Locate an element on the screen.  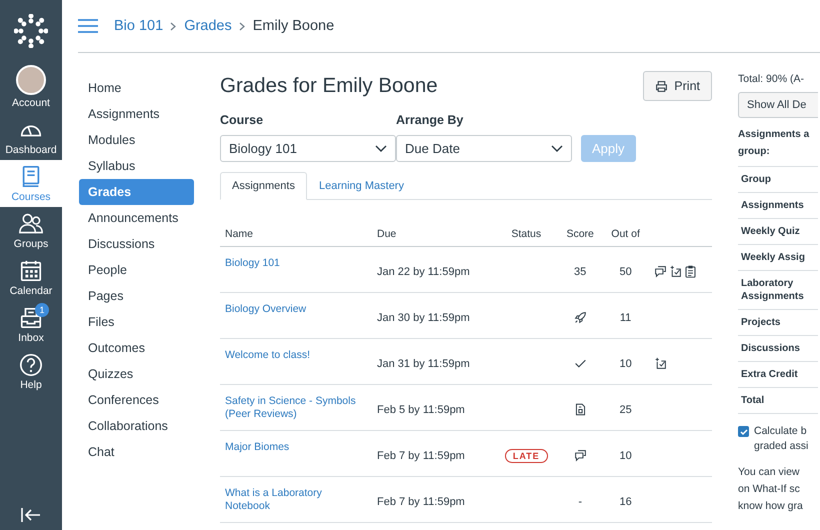
info-text: know how gra is located at coordinates (771, 506).